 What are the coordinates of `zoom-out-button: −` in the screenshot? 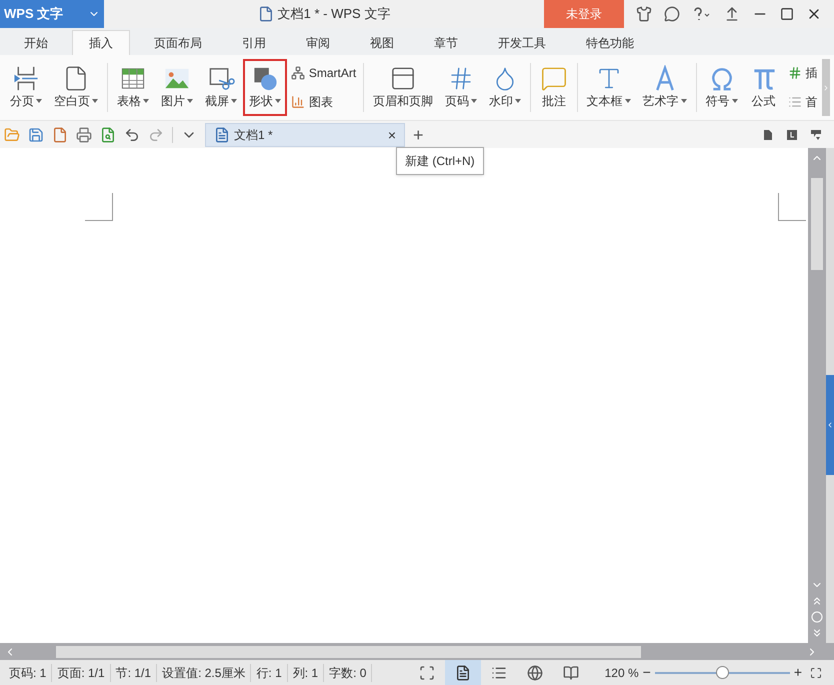 It's located at (646, 672).